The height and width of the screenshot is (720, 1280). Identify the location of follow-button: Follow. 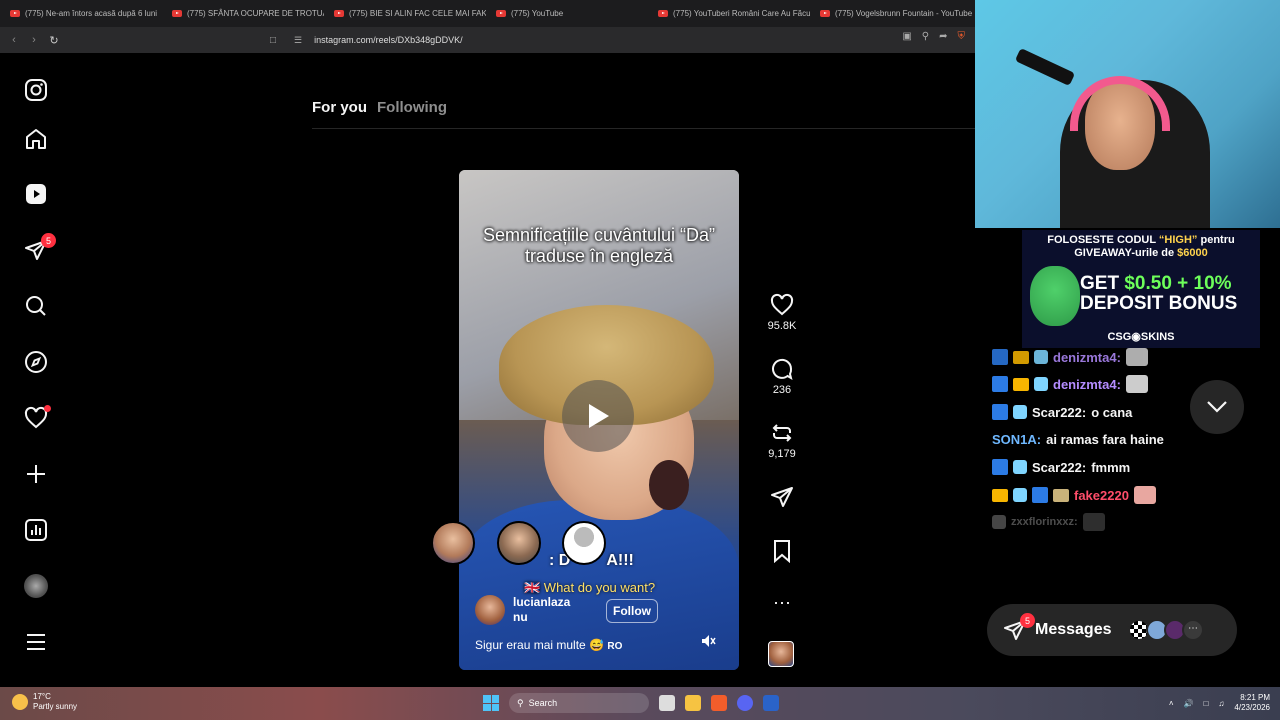
(632, 611).